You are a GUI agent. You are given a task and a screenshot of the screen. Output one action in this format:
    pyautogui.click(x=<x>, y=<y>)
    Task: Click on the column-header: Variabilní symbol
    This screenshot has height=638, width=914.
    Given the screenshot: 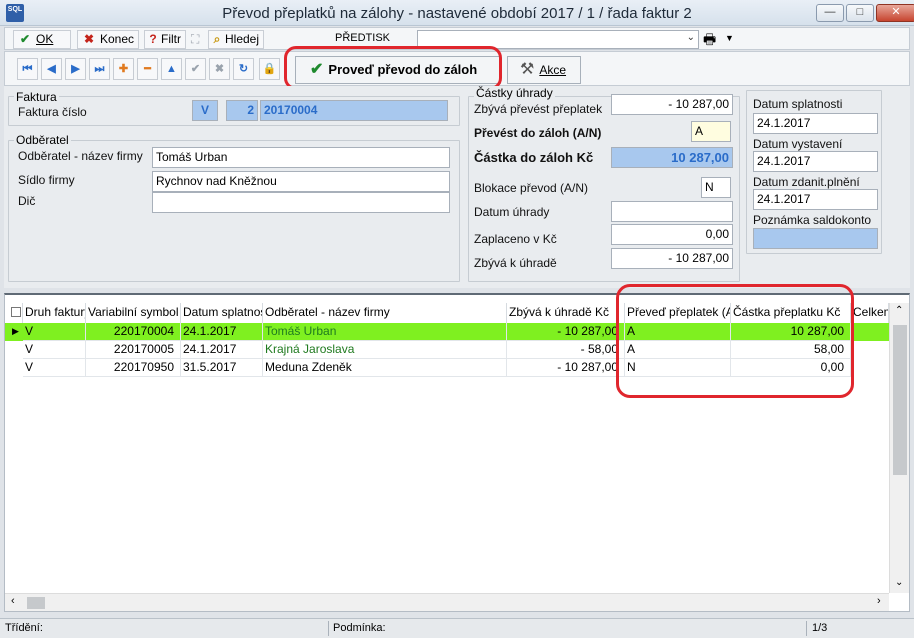 What is the action you would take?
    pyautogui.click(x=133, y=313)
    